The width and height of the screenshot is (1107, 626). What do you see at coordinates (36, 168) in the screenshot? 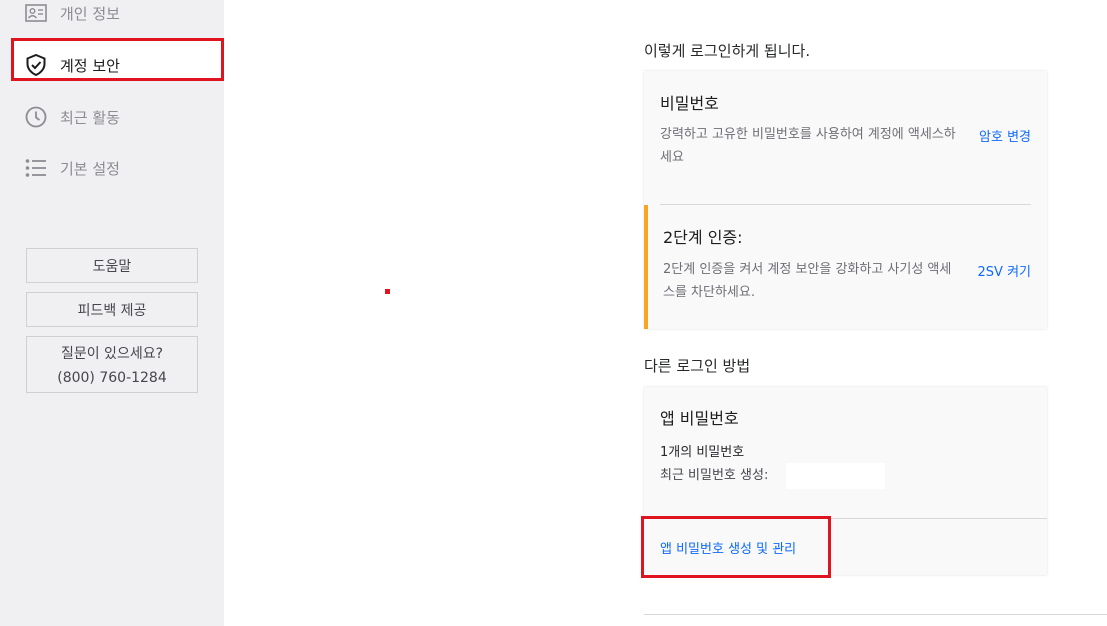
I see `list-icon` at bounding box center [36, 168].